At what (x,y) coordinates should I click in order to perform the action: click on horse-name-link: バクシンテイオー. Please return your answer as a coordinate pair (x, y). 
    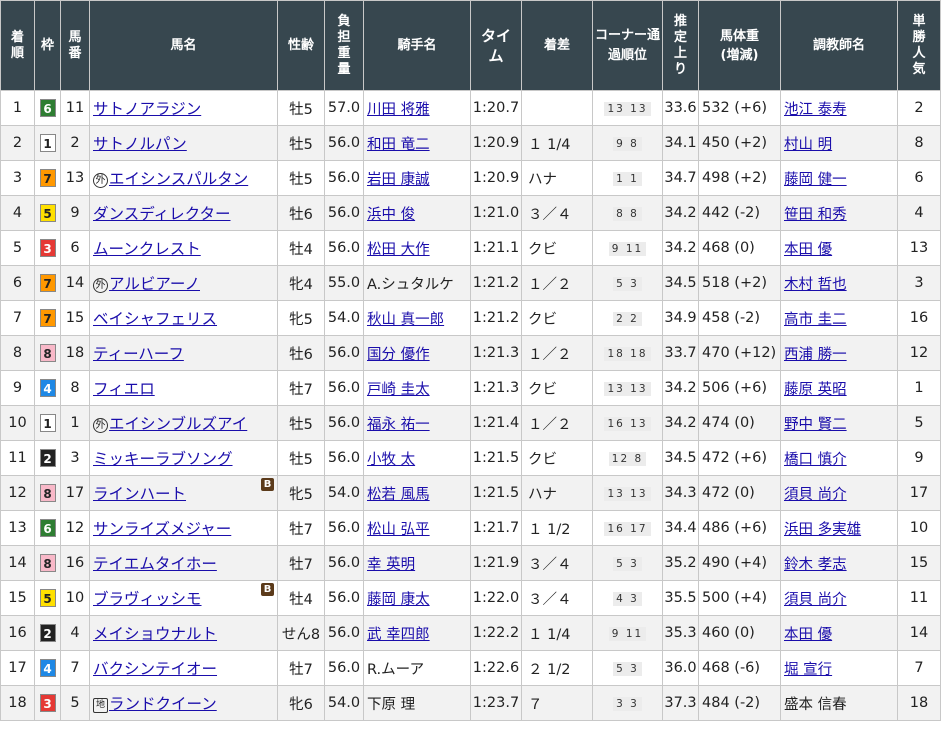
    Looking at the image, I should click on (155, 669).